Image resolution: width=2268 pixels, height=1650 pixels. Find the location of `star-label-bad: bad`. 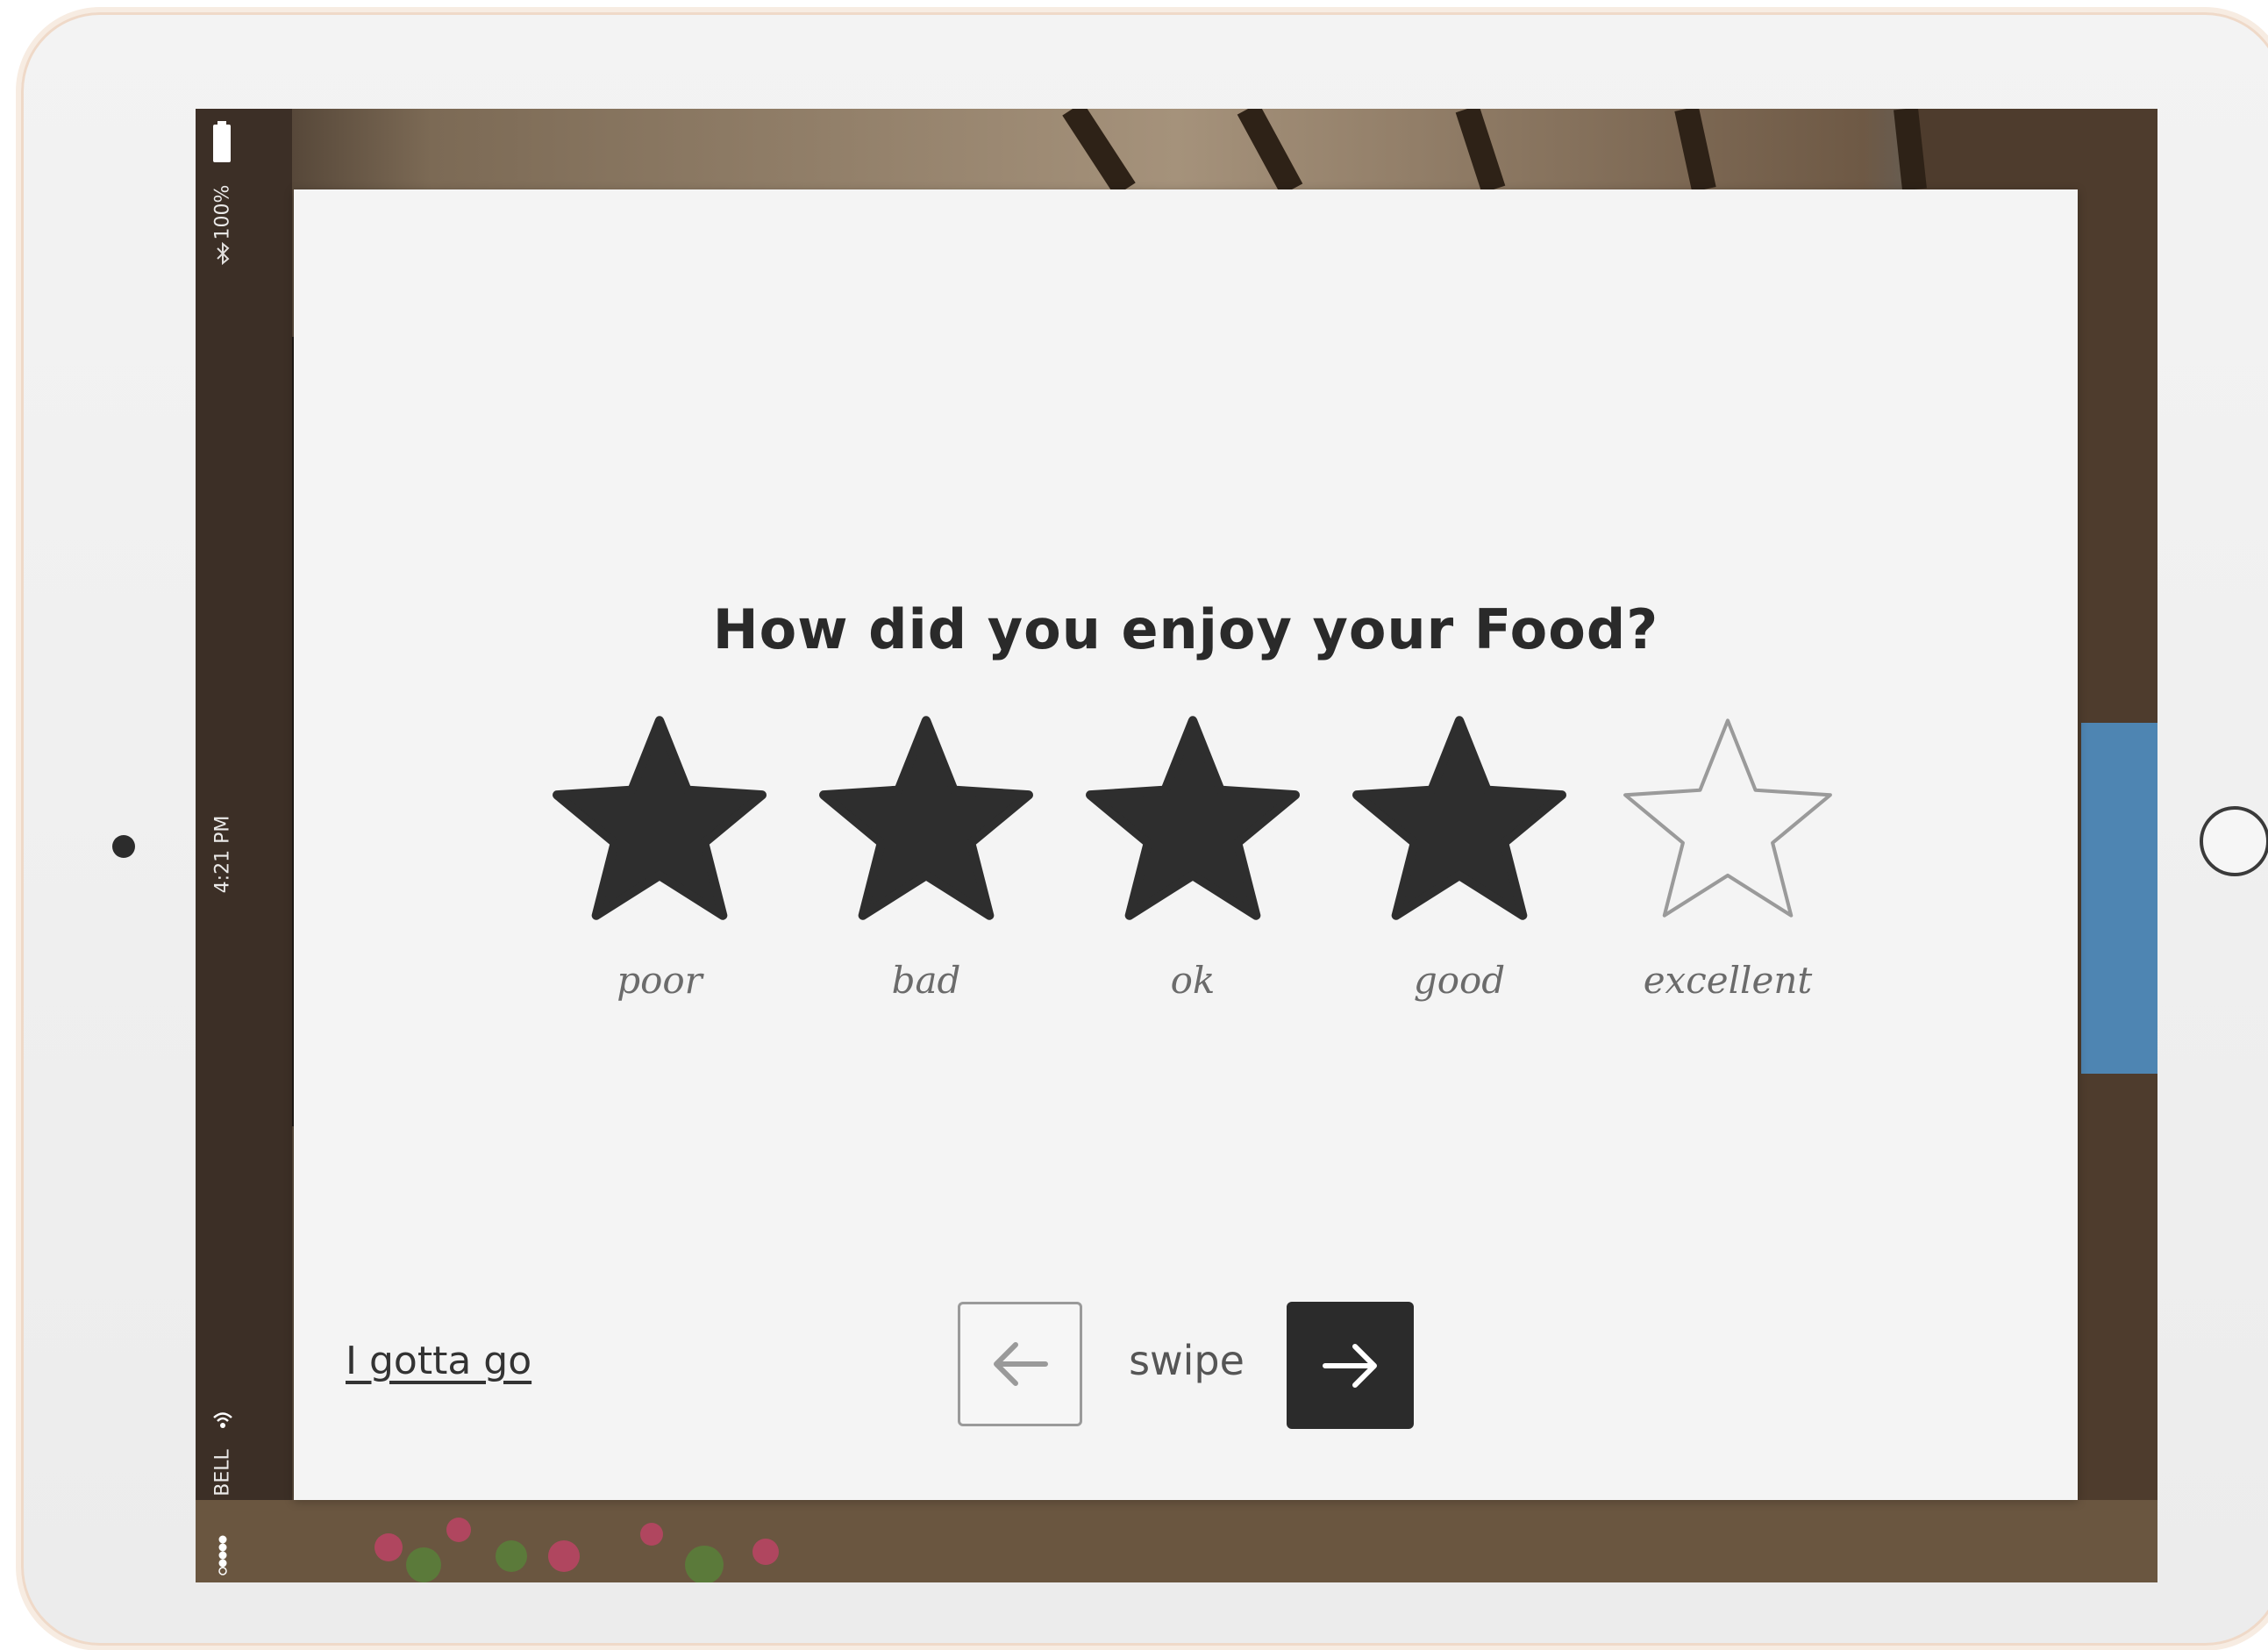

star-label-bad: bad is located at coordinates (926, 980).